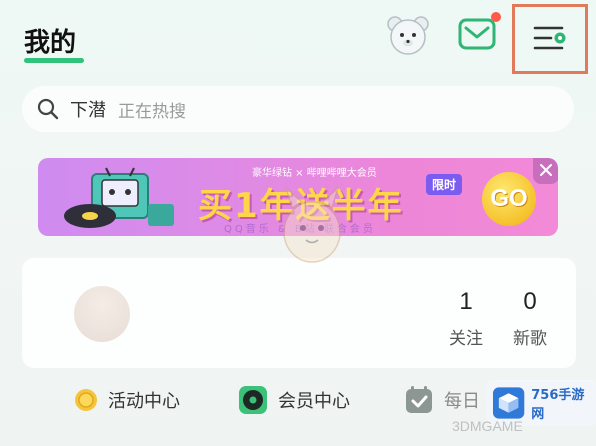 This screenshot has width=596, height=446. What do you see at coordinates (466, 318) in the screenshot?
I see `stat-following: 1 关注` at bounding box center [466, 318].